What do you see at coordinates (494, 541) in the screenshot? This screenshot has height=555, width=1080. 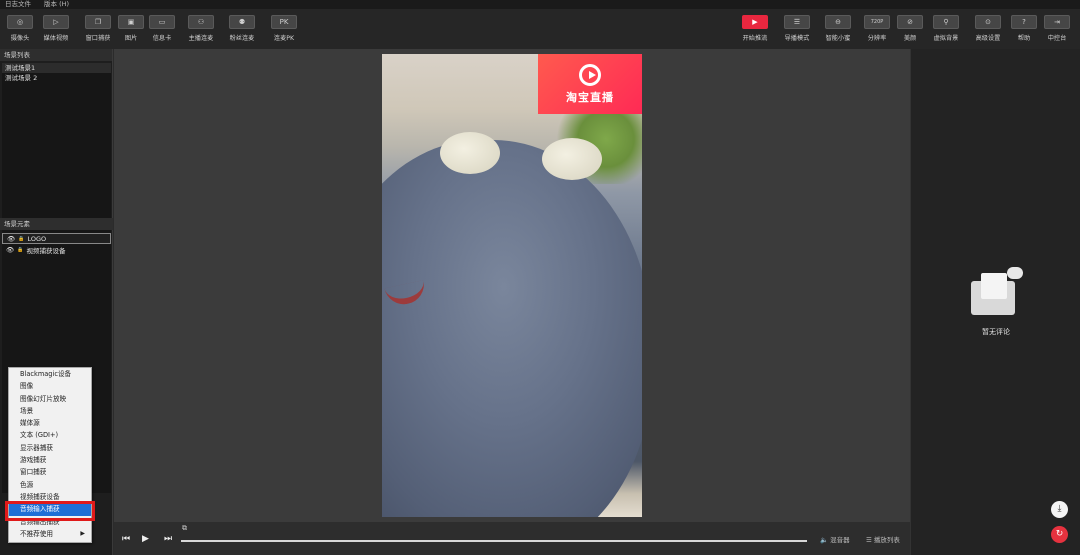 I see `progress-bar` at bounding box center [494, 541].